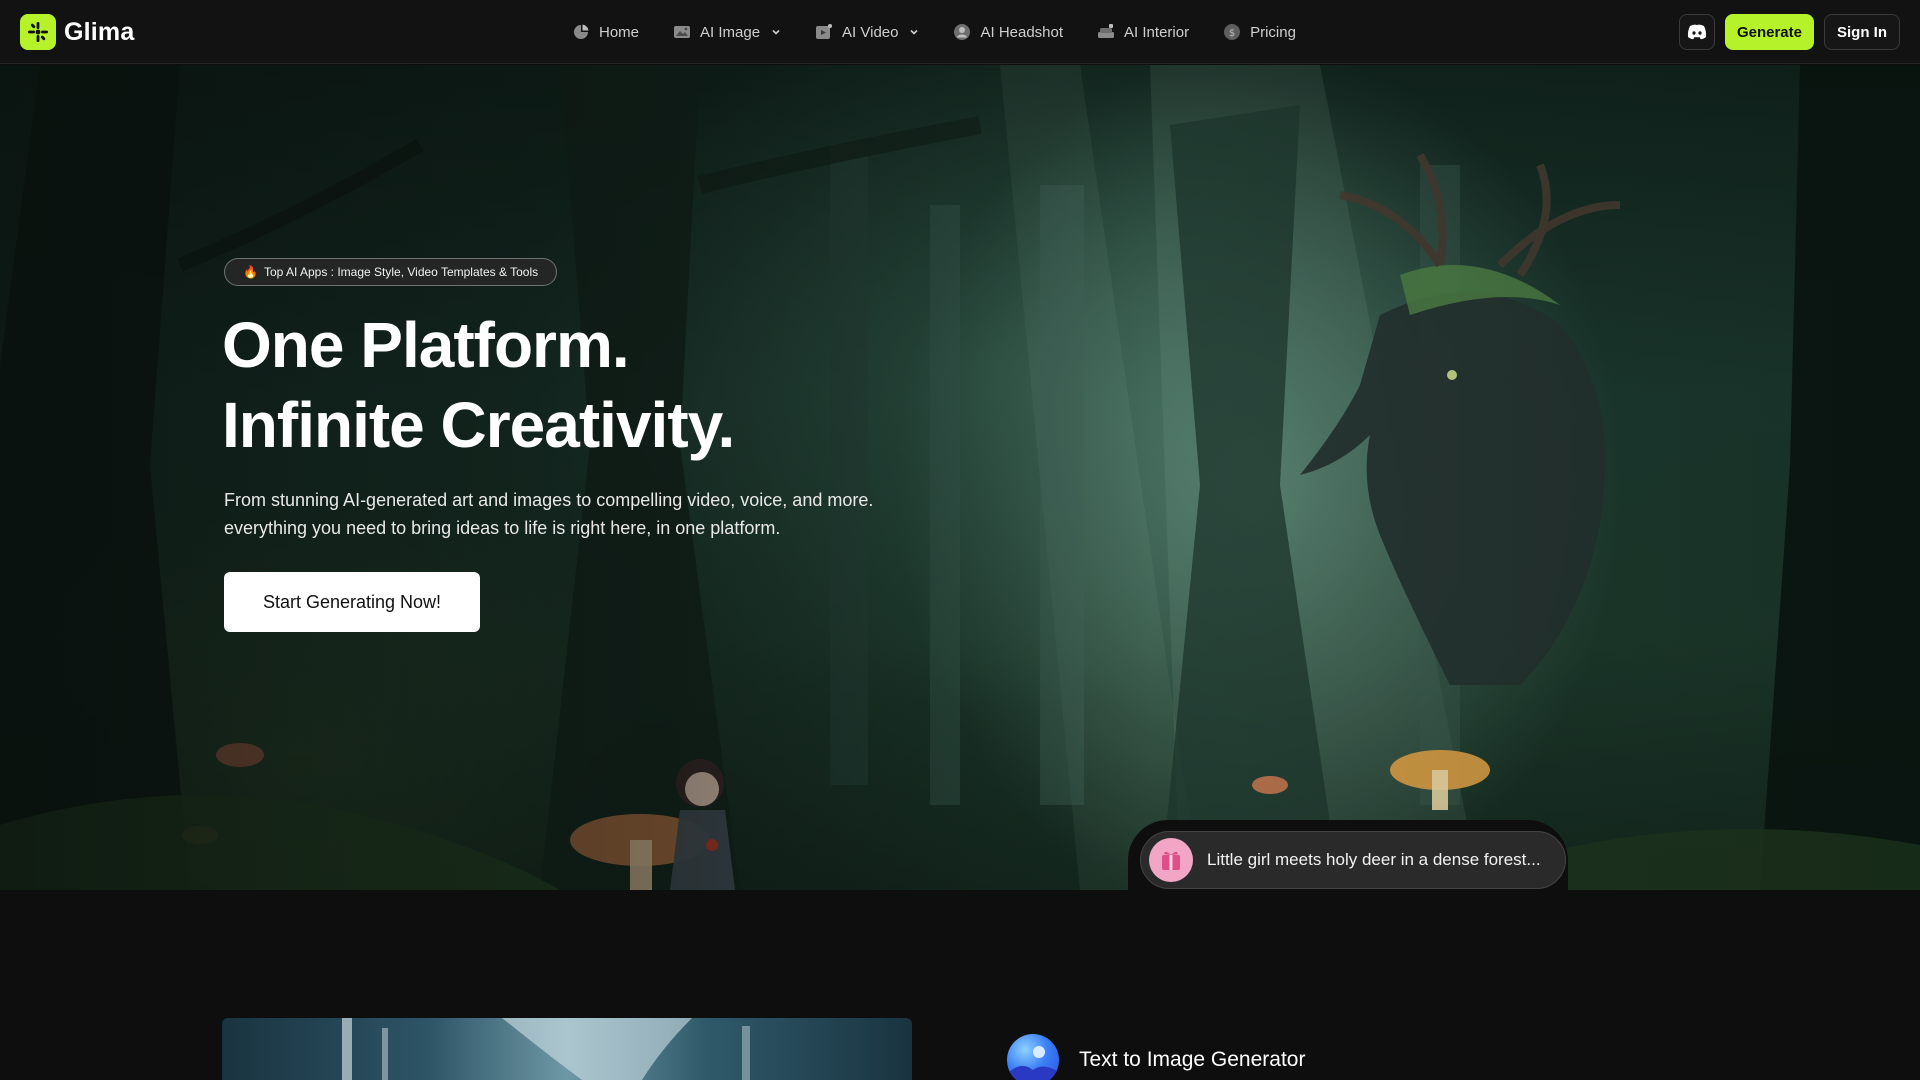  Describe the element at coordinates (478, 425) in the screenshot. I see `headline-line-2: Infinite Creativity.` at that location.